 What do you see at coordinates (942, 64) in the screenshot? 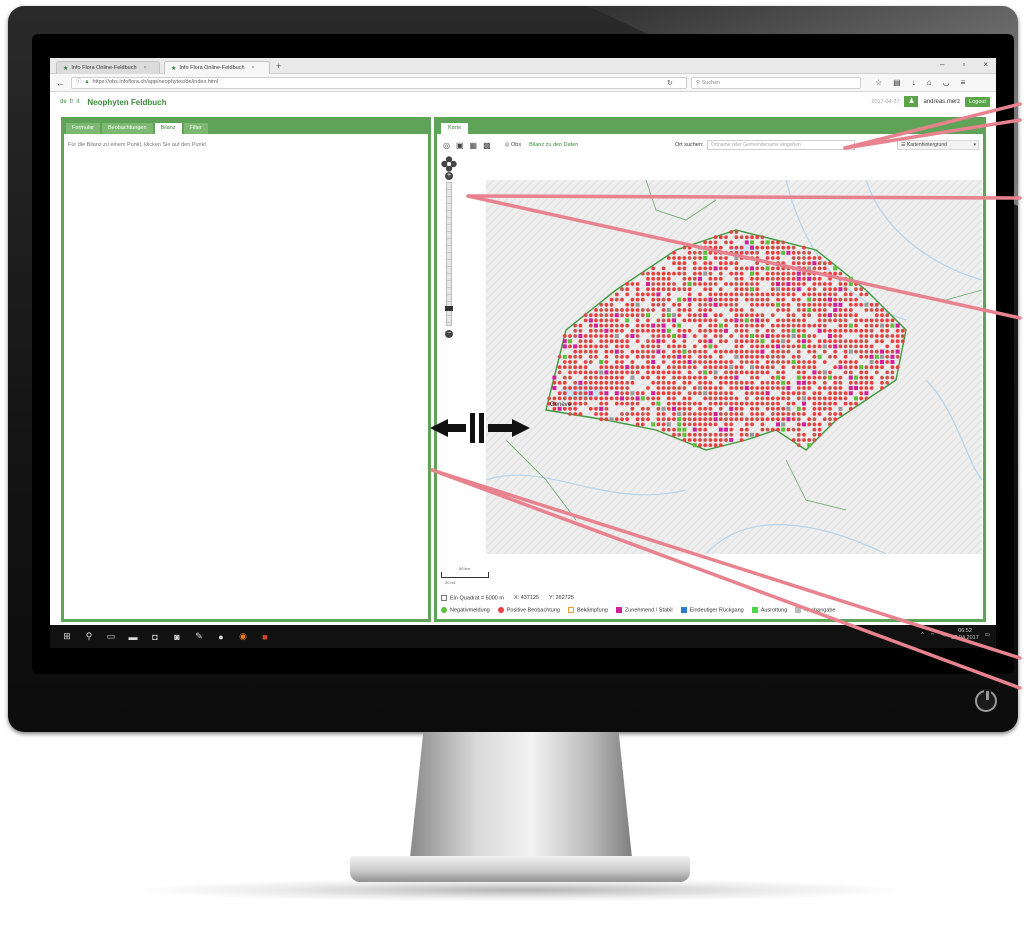
I see `minimize-icon: –` at bounding box center [942, 64].